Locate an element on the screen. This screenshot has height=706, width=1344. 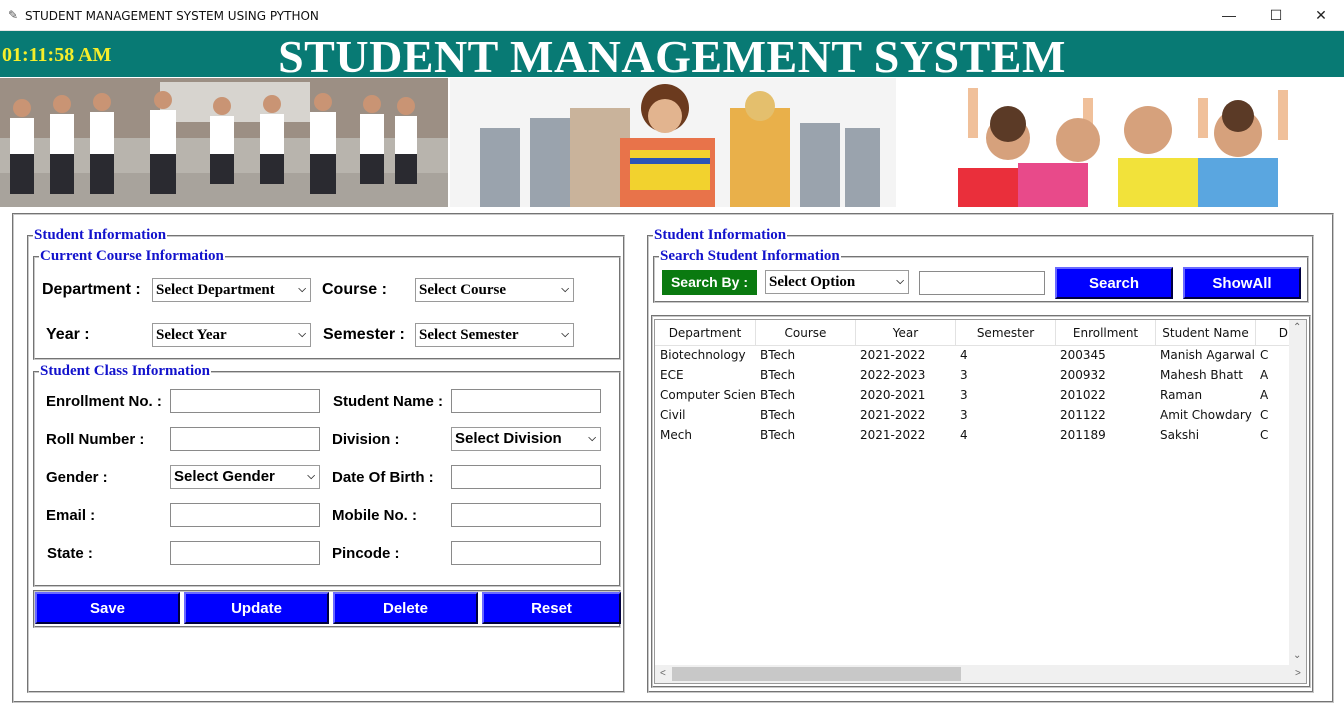
table-cell: Mahesh Bhatt is located at coordinates (1201, 375).